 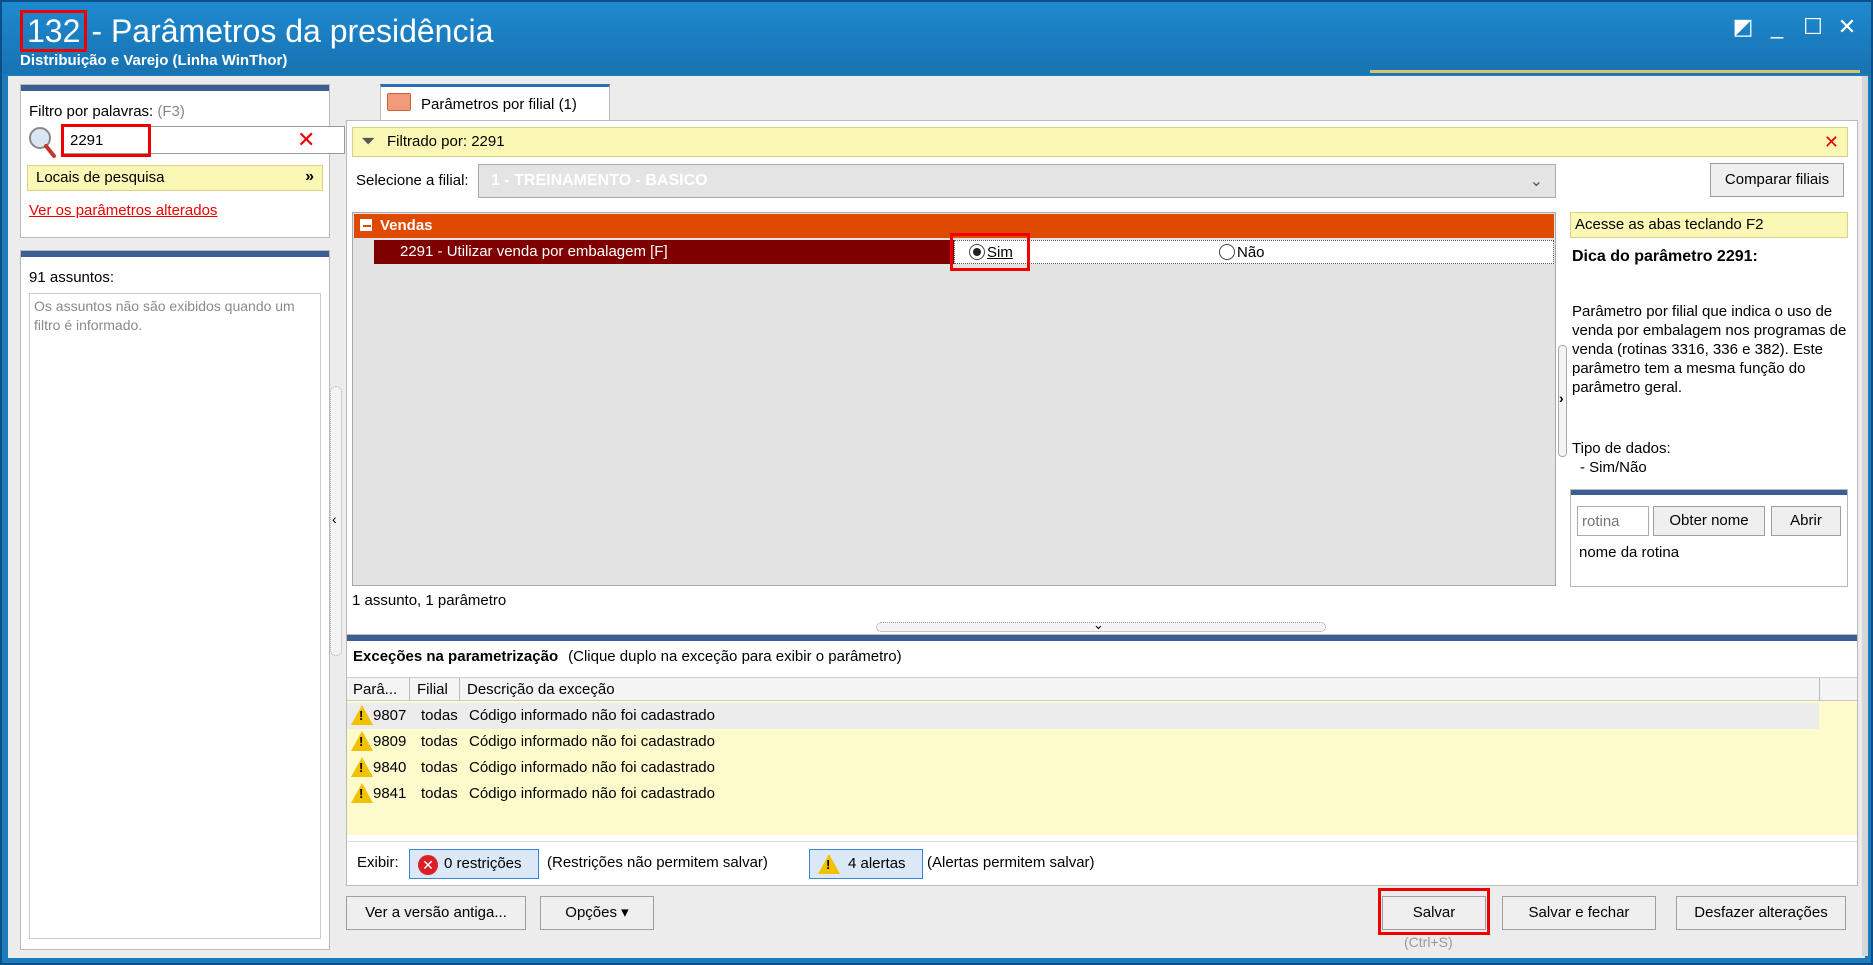 I want to click on filter-label: Filtro por palavras: (F3), so click(x=107, y=111).